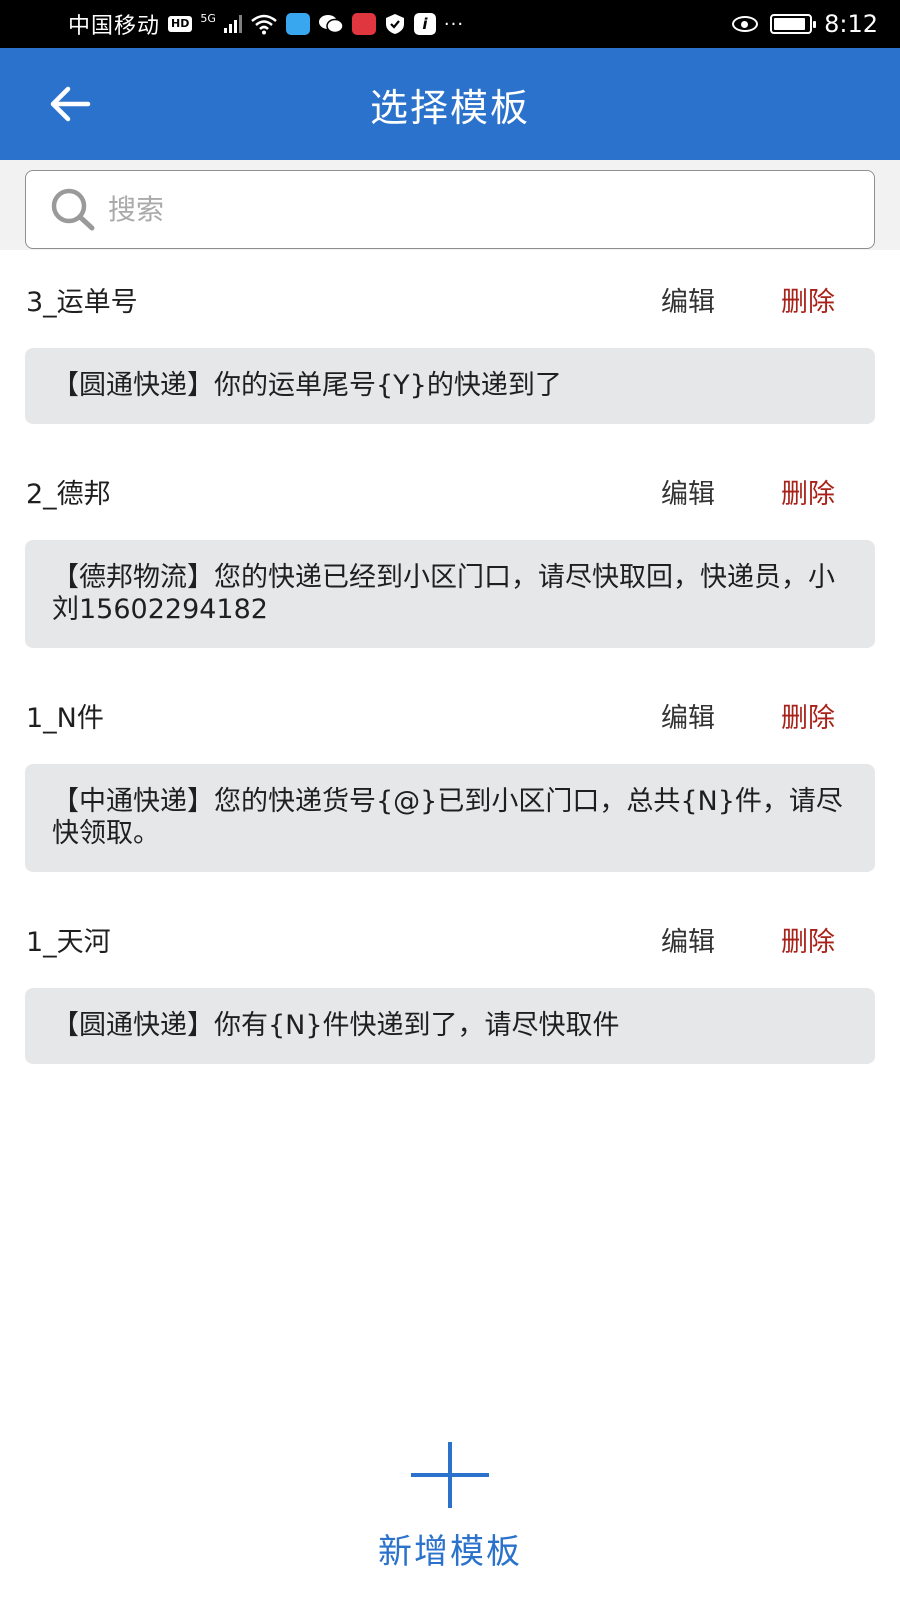 This screenshot has width=900, height=1600. I want to click on wifi-icon, so click(264, 24).